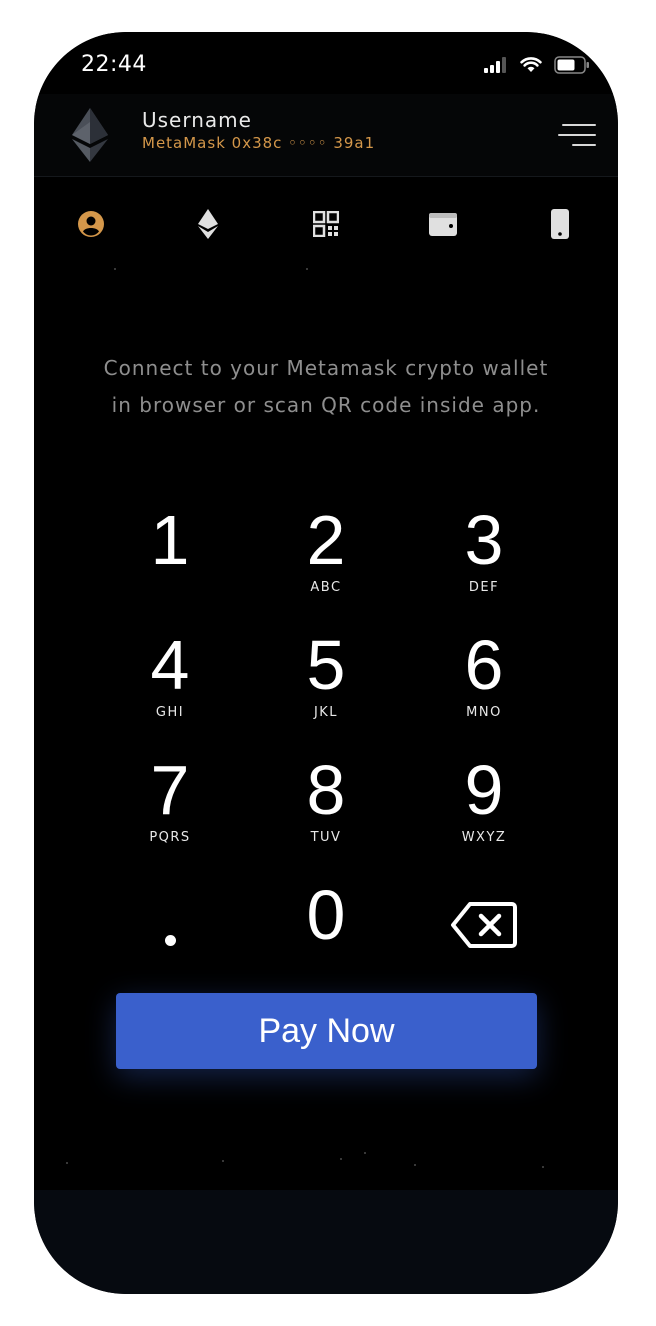  Describe the element at coordinates (484, 925) in the screenshot. I see `backspace-icon` at that location.